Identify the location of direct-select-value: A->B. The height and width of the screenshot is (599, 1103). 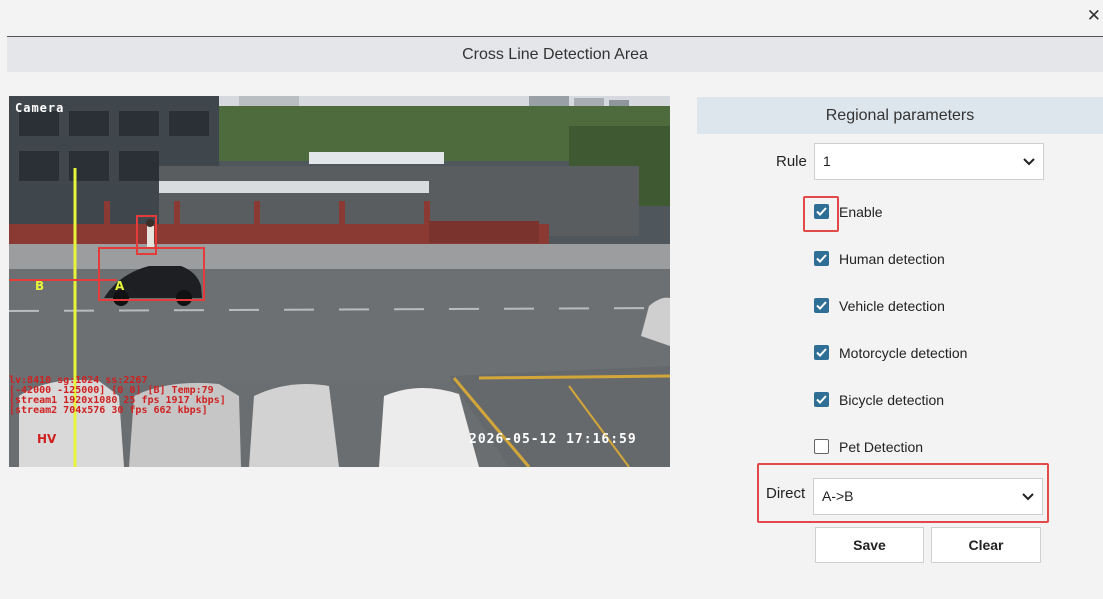
(838, 496).